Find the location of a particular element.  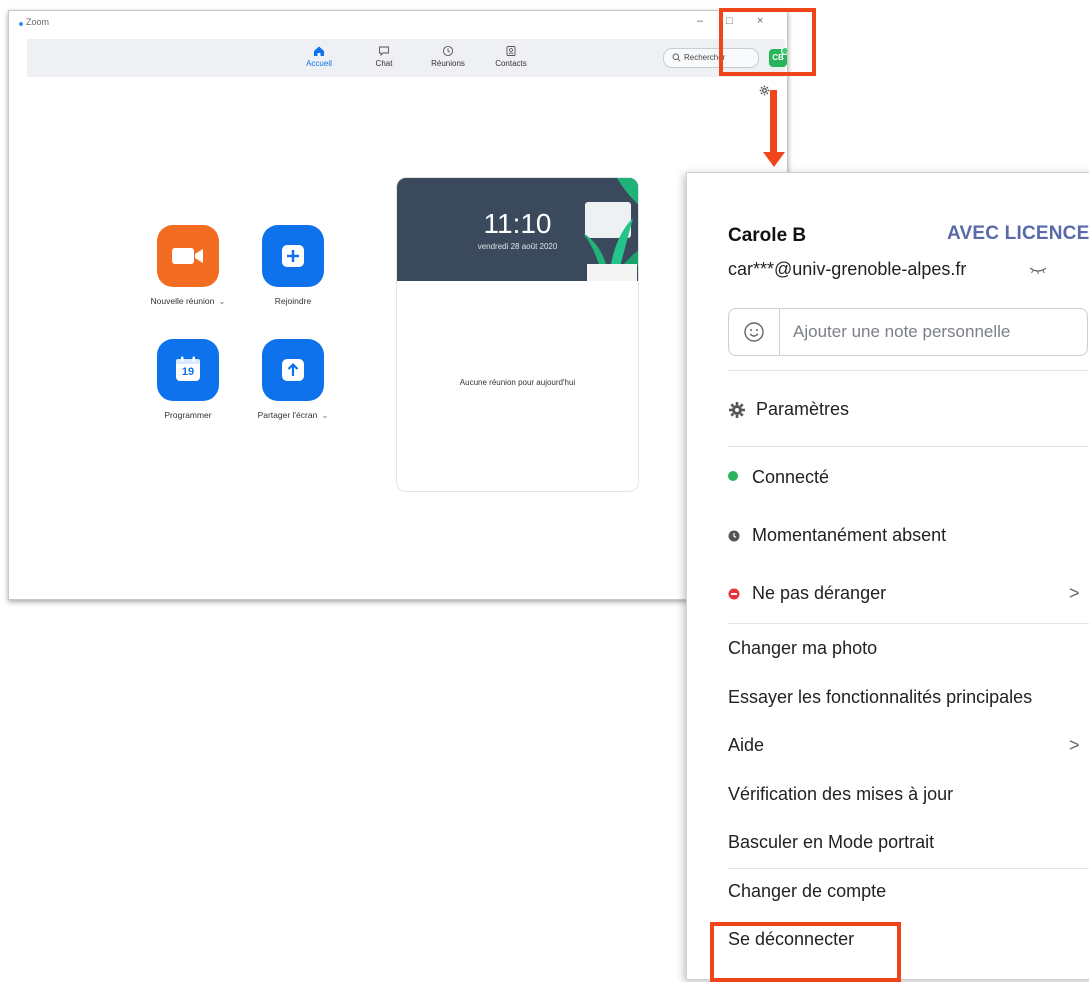

status-connected: Connecté is located at coordinates (778, 477).